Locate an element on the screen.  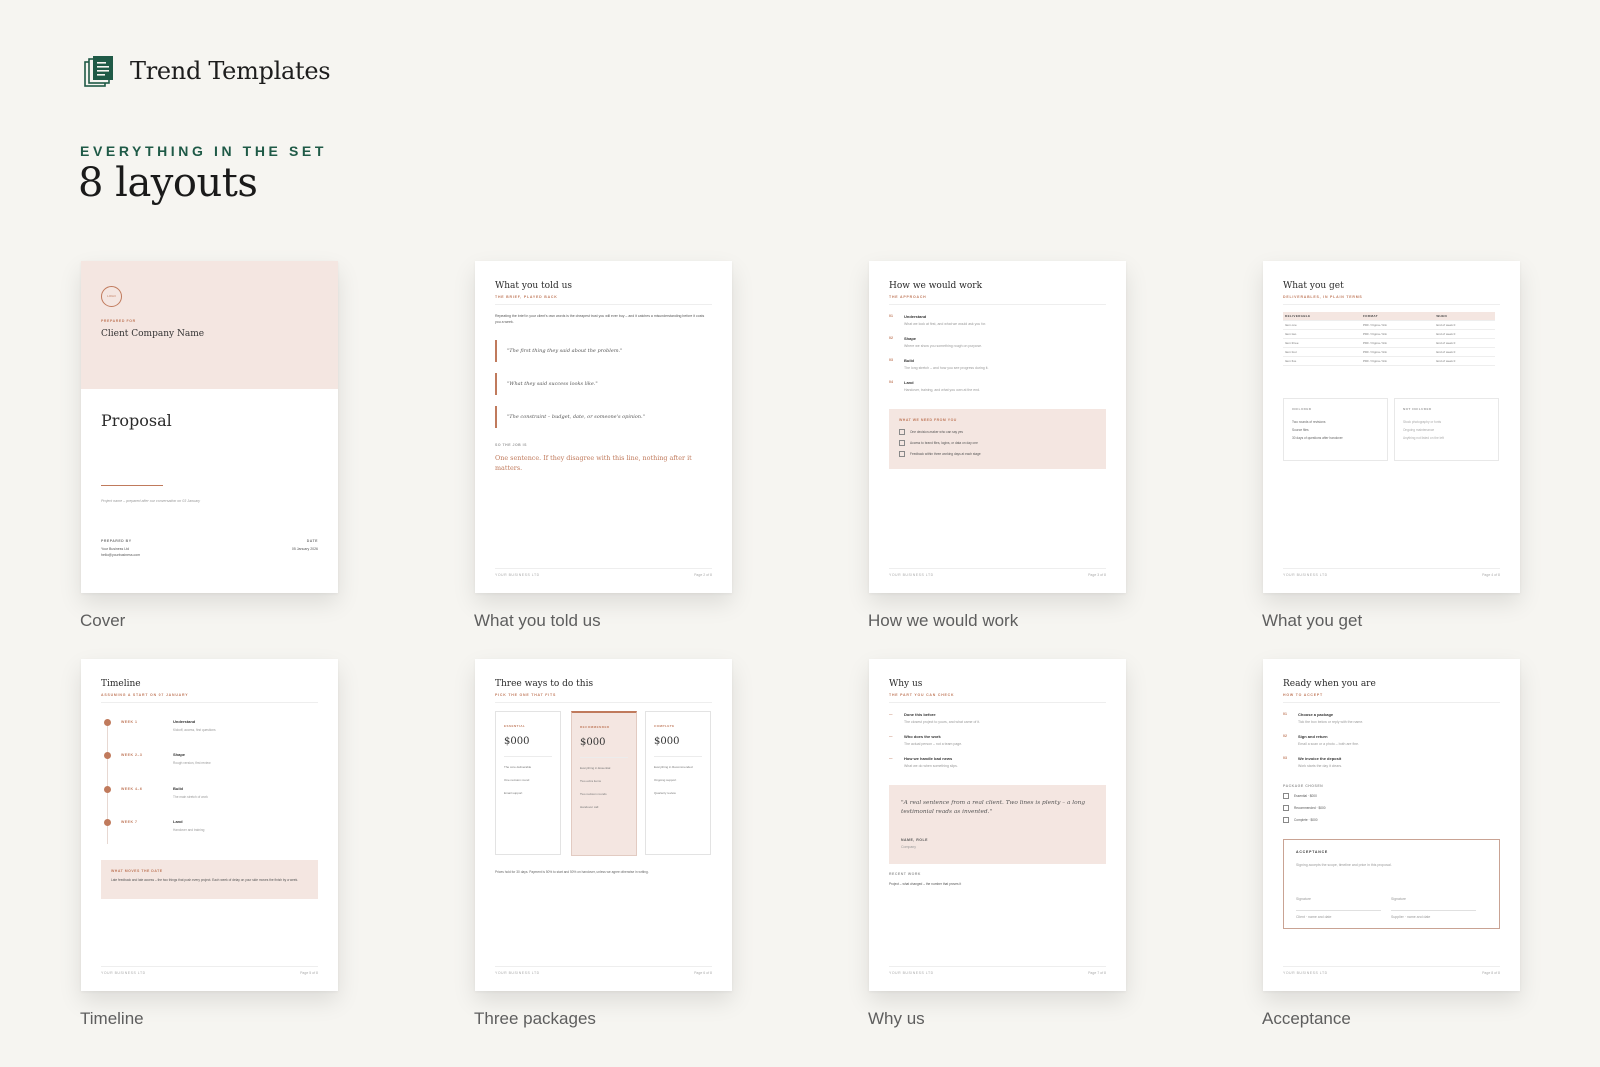
table-row: Item two PDF / Figma / link End of week 0 is located at coordinates (1389, 334).